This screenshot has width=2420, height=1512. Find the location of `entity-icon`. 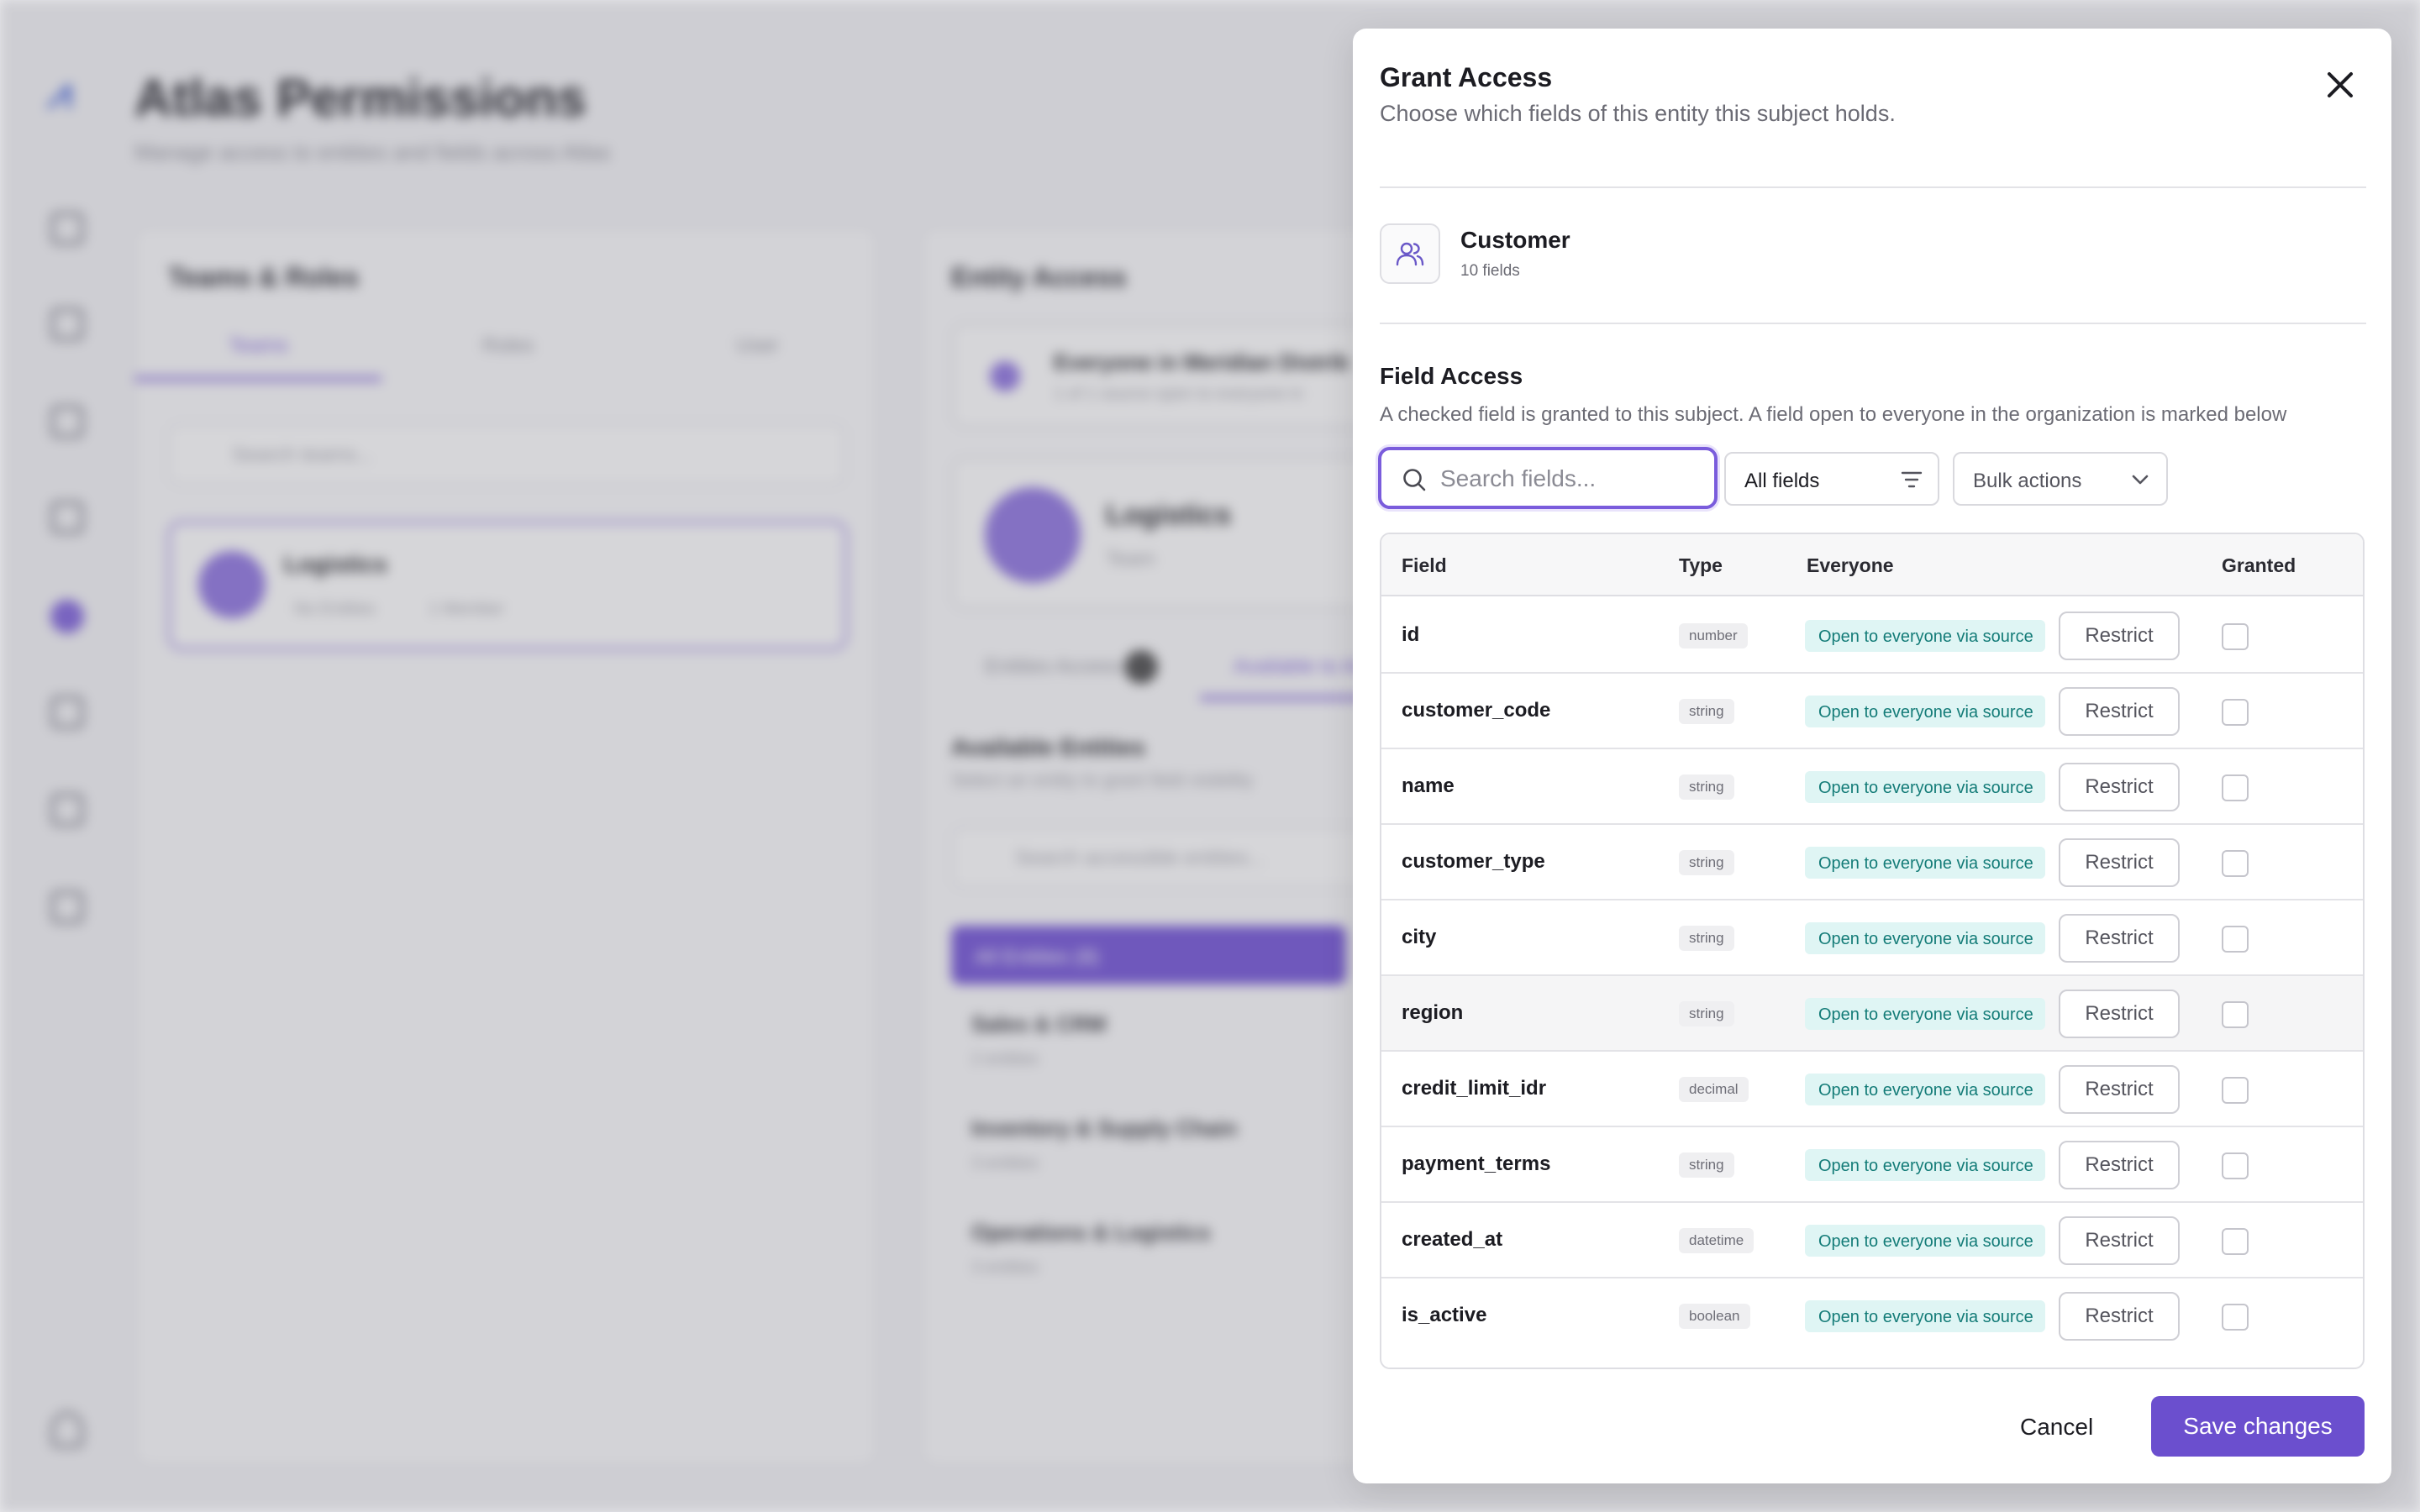

entity-icon is located at coordinates (1410, 253).